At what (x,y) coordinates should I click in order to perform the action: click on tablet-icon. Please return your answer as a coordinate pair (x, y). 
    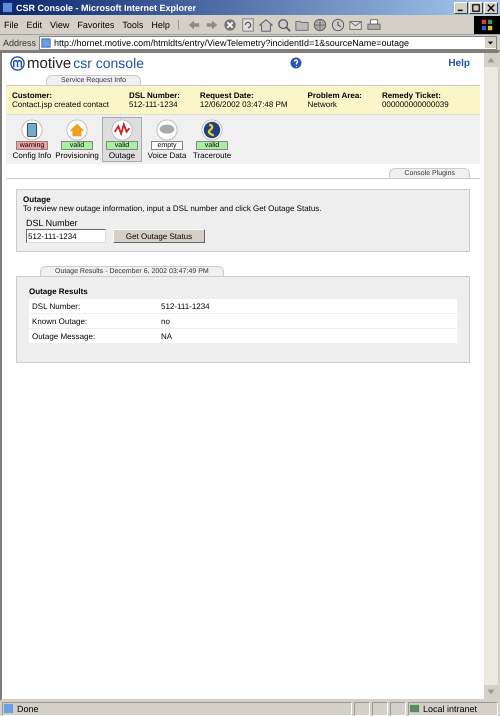
    Looking at the image, I should click on (32, 130).